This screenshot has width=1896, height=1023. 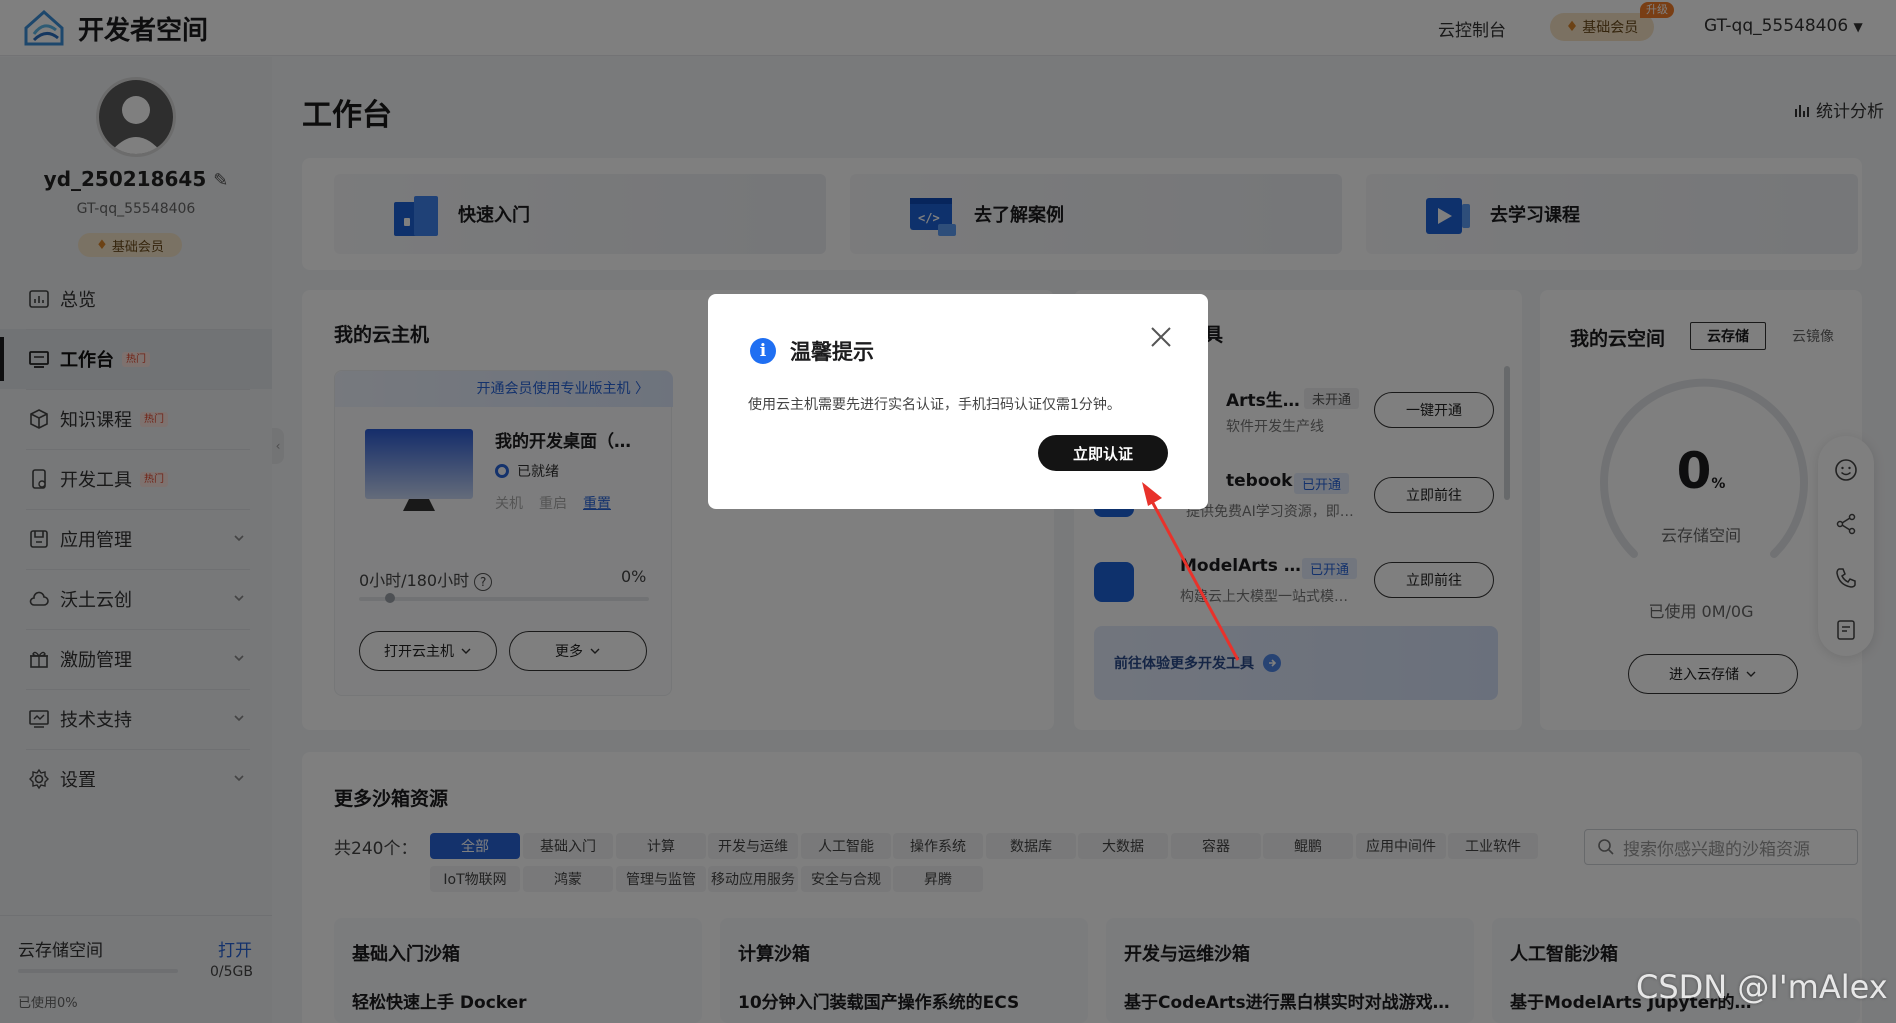 I want to click on close-icon, so click(x=1161, y=337).